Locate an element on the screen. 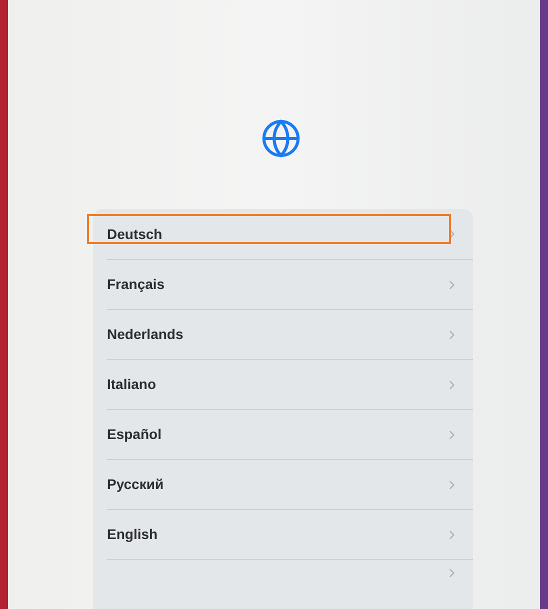 The width and height of the screenshot is (548, 609). language-label: Français is located at coordinates (136, 284).